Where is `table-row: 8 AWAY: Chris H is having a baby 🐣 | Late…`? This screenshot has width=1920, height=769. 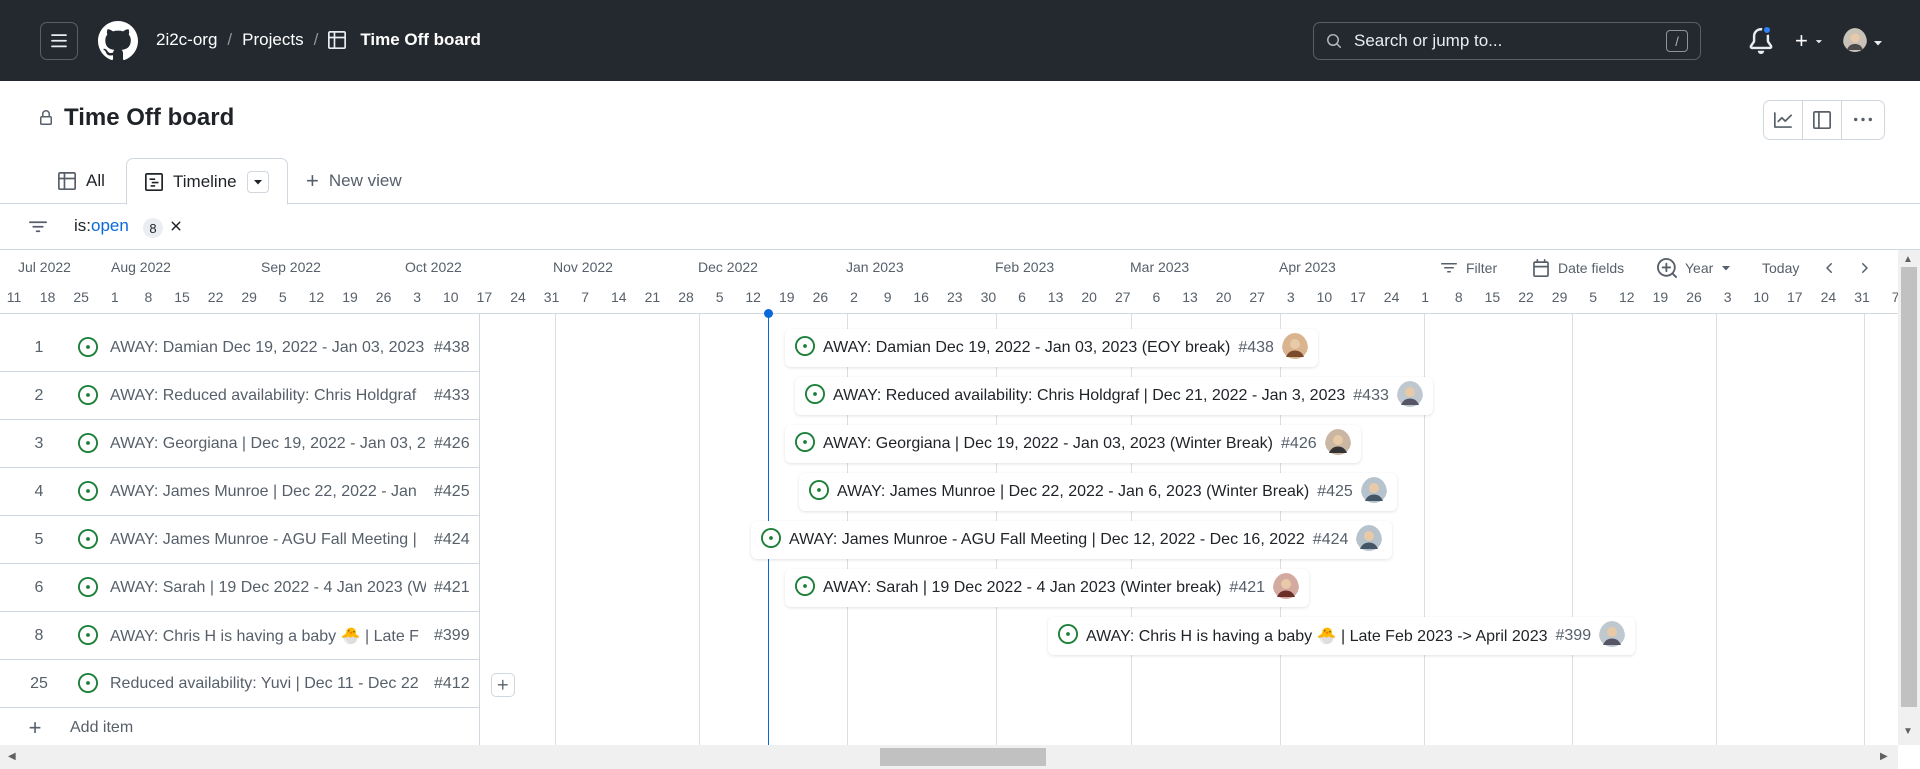 table-row: 8 AWAY: Chris H is having a baby 🐣 | Late… is located at coordinates (239, 636).